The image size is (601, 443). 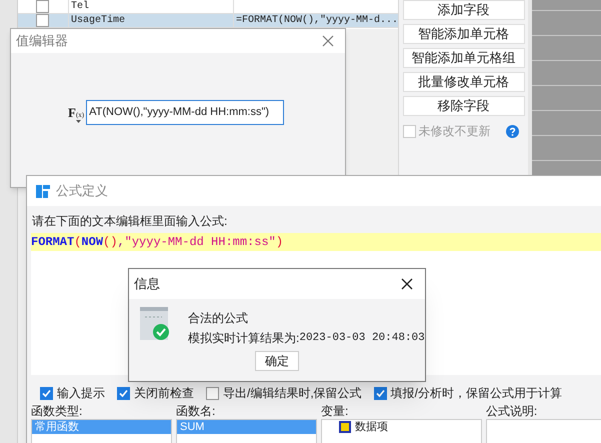 I want to click on result-label: 模拟实时计算结果为:, so click(x=244, y=338).